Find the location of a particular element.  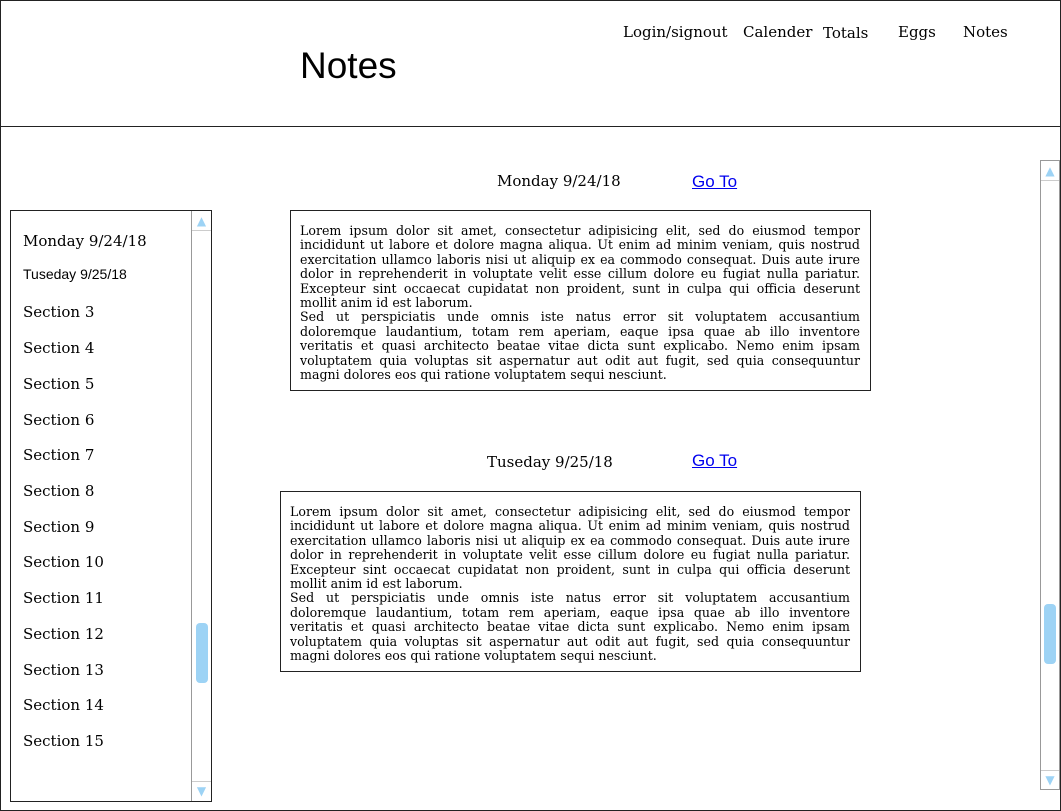

nav-notes: Notes is located at coordinates (985, 32).